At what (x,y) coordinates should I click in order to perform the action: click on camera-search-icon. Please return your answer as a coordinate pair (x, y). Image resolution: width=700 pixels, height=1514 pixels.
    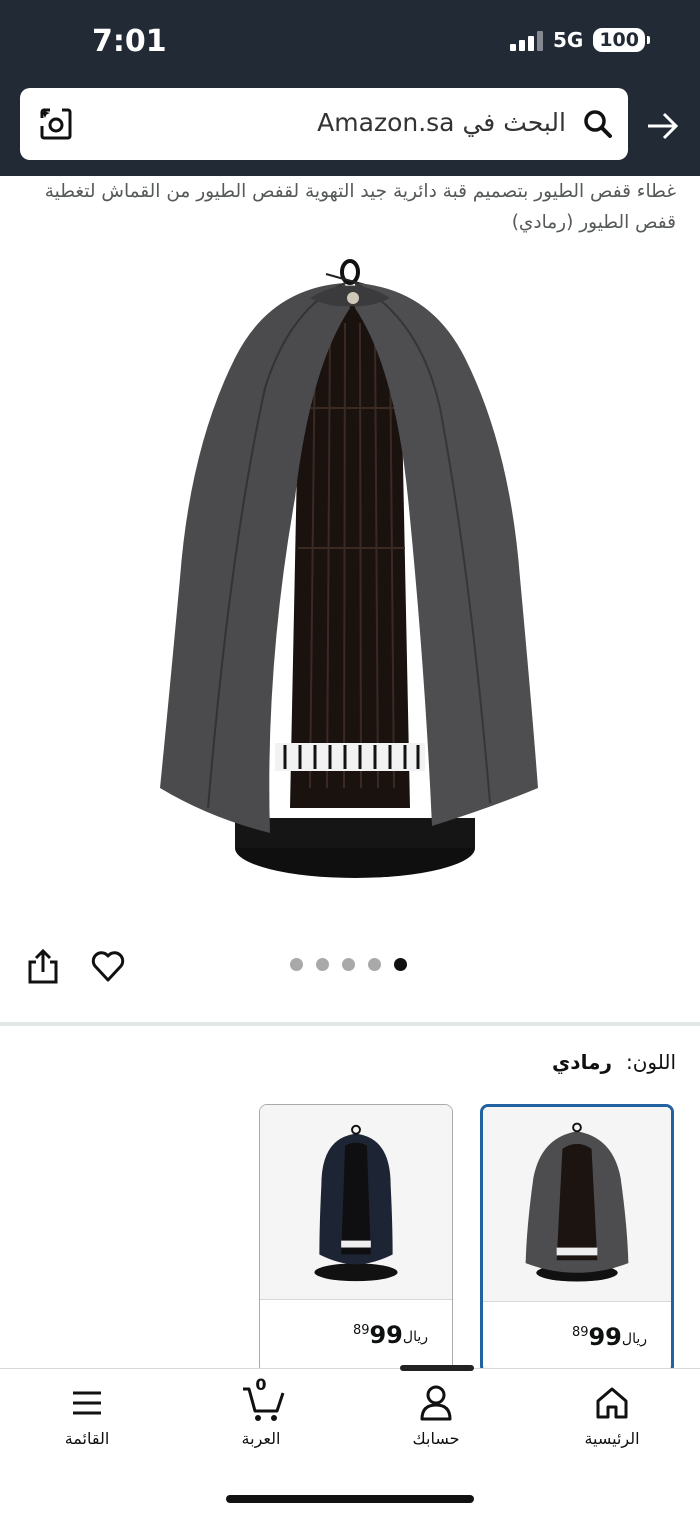
    Looking at the image, I should click on (56, 124).